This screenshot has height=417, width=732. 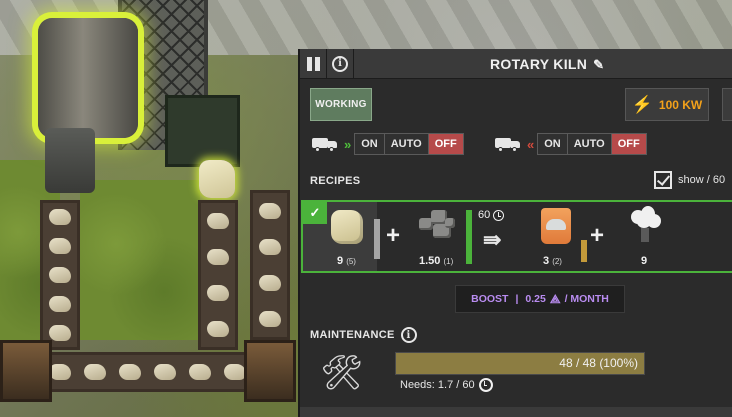 What do you see at coordinates (520, 363) in the screenshot?
I see `maintenance-progress-bar: 48 / 48 (100%)` at bounding box center [520, 363].